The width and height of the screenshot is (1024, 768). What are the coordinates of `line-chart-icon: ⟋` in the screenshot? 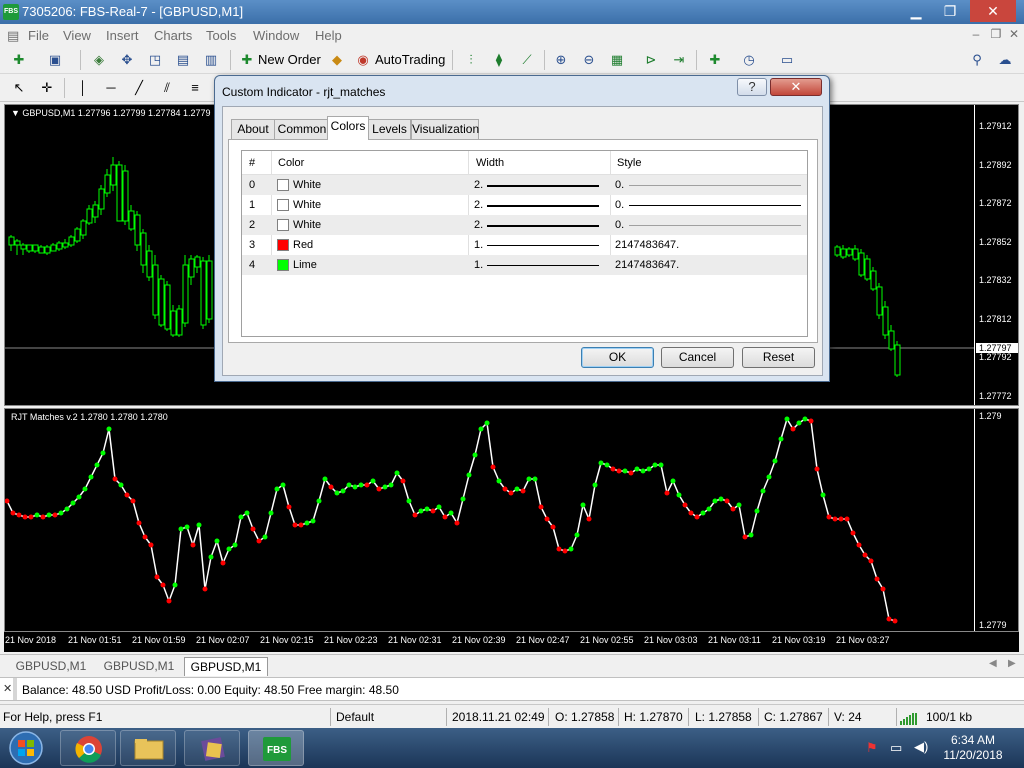 It's located at (527, 60).